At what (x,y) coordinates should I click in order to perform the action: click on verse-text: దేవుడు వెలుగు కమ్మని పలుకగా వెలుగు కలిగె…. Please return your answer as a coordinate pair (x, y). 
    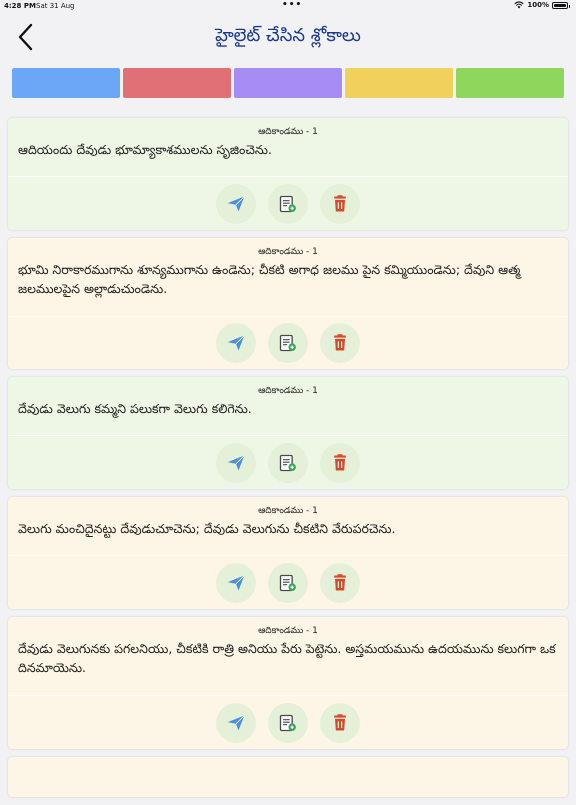
    Looking at the image, I should click on (288, 408).